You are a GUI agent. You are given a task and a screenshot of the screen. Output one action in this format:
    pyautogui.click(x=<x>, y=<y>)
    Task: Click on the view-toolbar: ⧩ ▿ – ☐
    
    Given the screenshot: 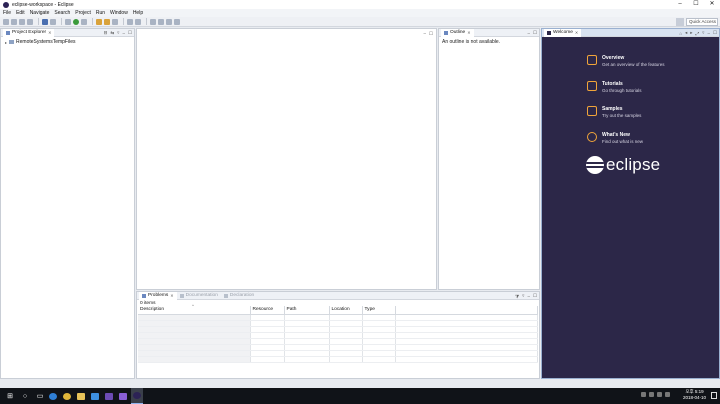 What is the action you would take?
    pyautogui.click(x=524, y=296)
    